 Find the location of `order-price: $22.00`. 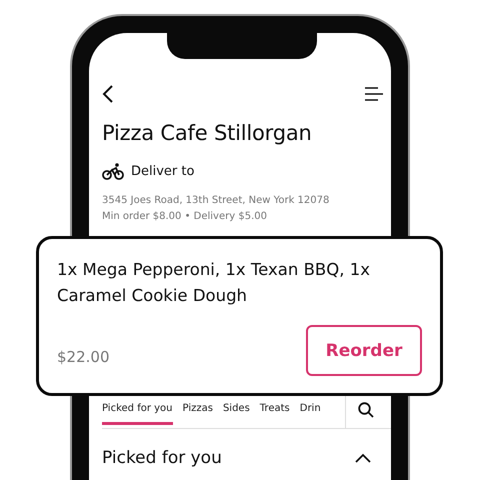

order-price: $22.00 is located at coordinates (83, 357).